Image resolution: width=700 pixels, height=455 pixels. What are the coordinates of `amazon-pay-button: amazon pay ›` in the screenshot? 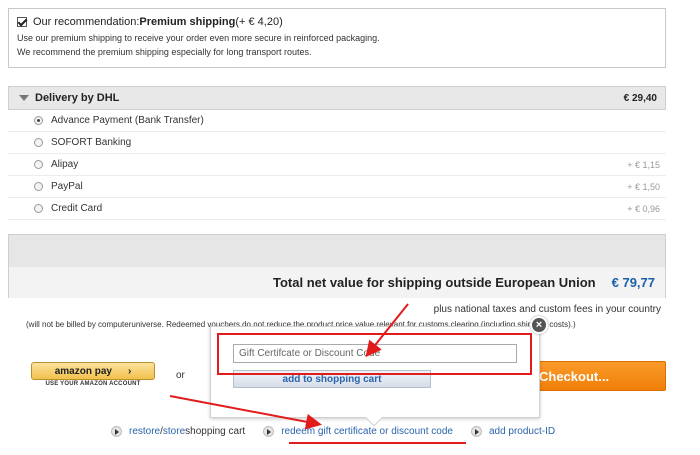 It's located at (93, 371).